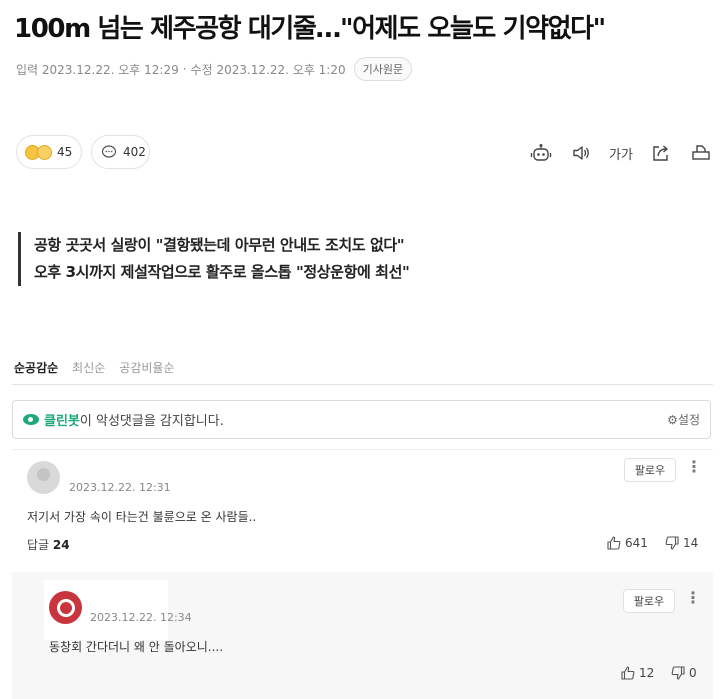 The height and width of the screenshot is (699, 725). I want to click on cleanbot-banner: 클린봇 이 악성댓글을 감지합니다. ⚙설정, so click(361, 419).